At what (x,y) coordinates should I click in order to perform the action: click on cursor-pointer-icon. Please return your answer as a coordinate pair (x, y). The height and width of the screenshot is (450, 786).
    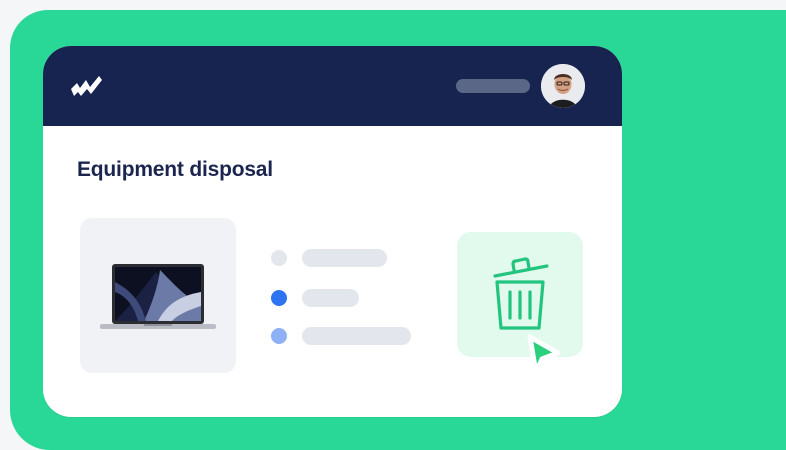
    Looking at the image, I should click on (544, 355).